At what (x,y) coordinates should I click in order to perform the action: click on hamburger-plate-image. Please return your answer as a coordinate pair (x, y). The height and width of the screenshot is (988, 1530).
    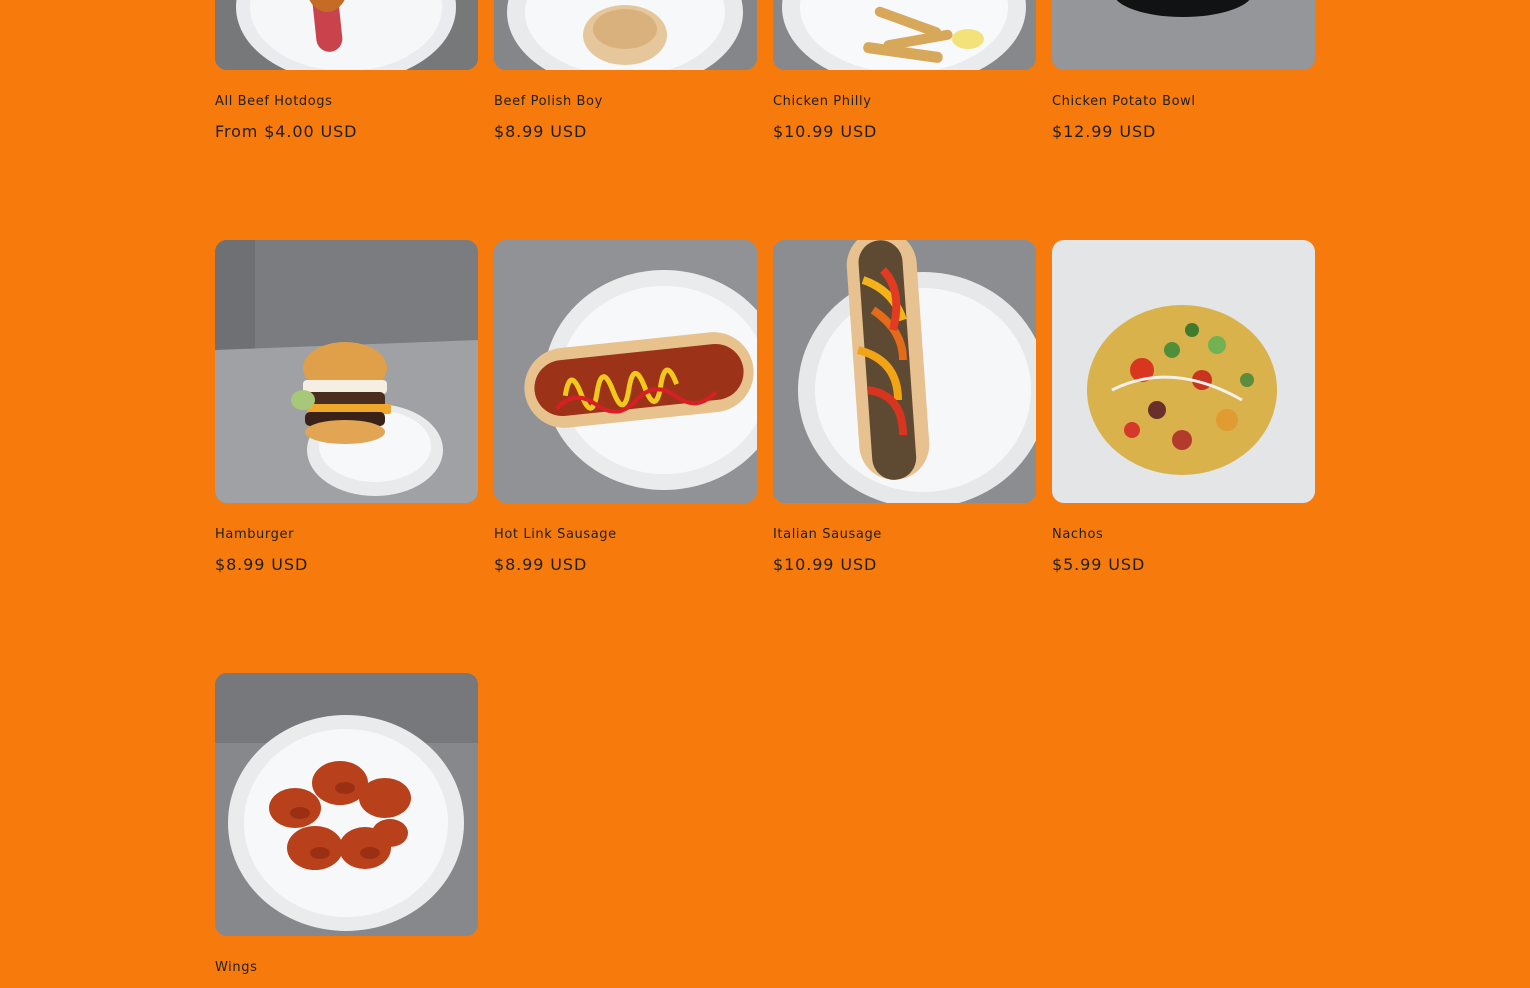
    Looking at the image, I should click on (346, 371).